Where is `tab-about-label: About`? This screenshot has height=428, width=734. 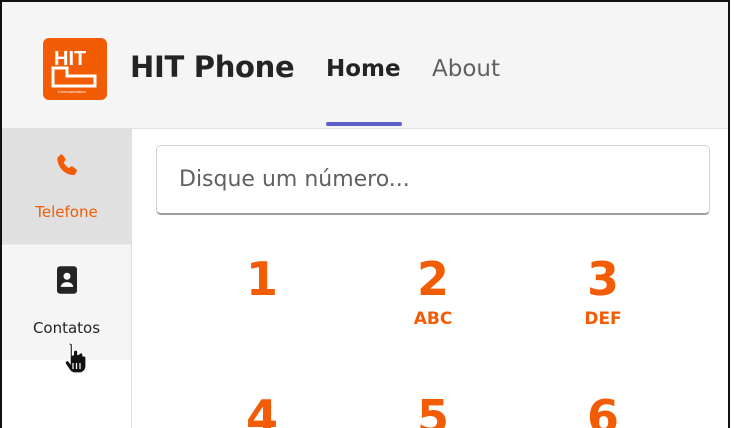
tab-about-label: About is located at coordinates (466, 69).